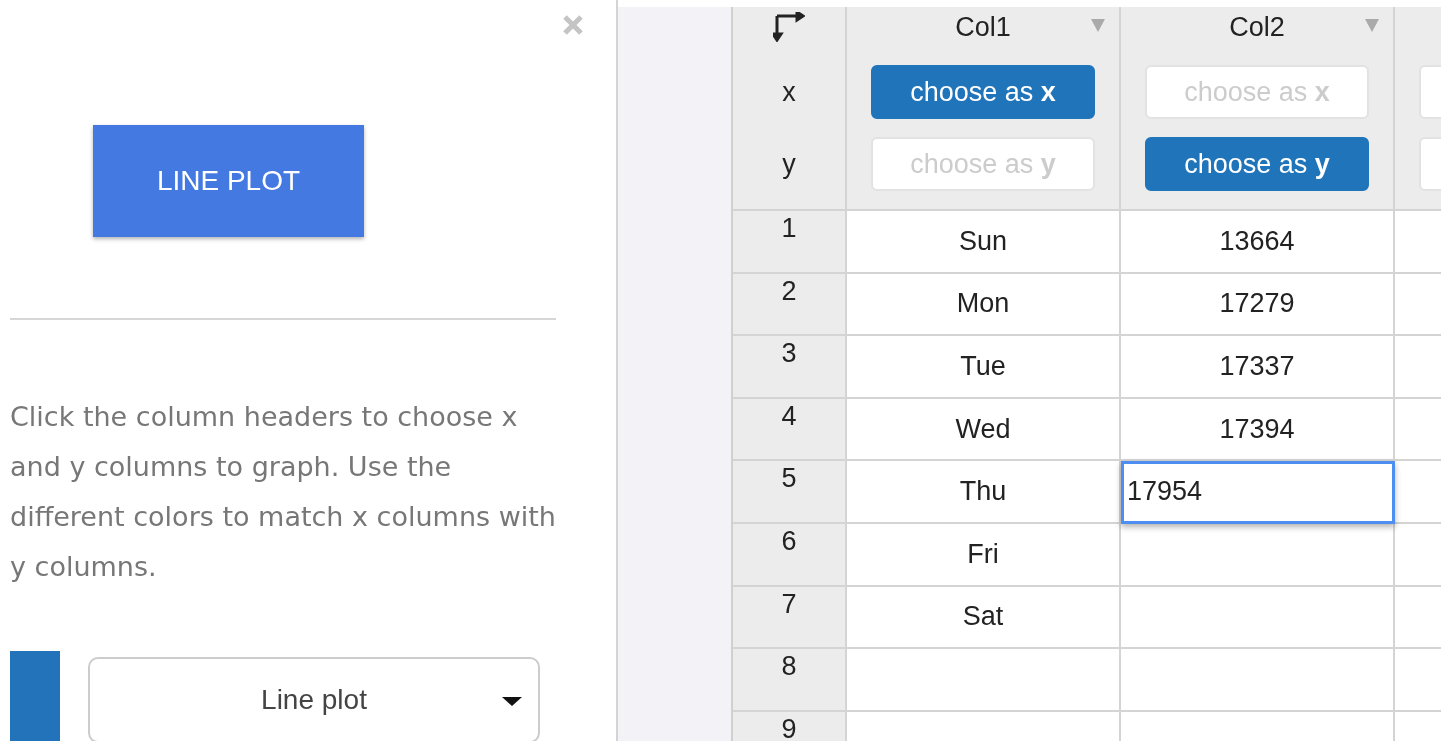  What do you see at coordinates (789, 92) in the screenshot?
I see `axis-label: x` at bounding box center [789, 92].